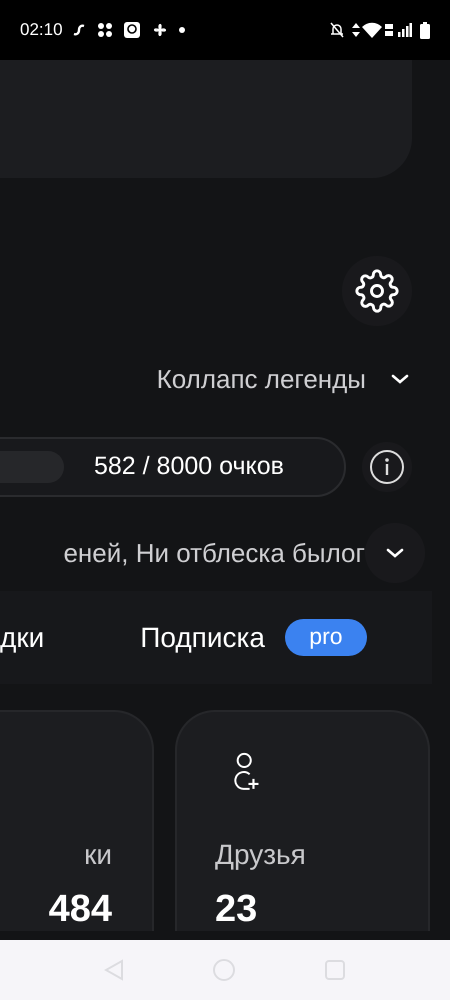 The height and width of the screenshot is (1000, 450). What do you see at coordinates (325, 637) in the screenshot?
I see `pro-badge: pro` at bounding box center [325, 637].